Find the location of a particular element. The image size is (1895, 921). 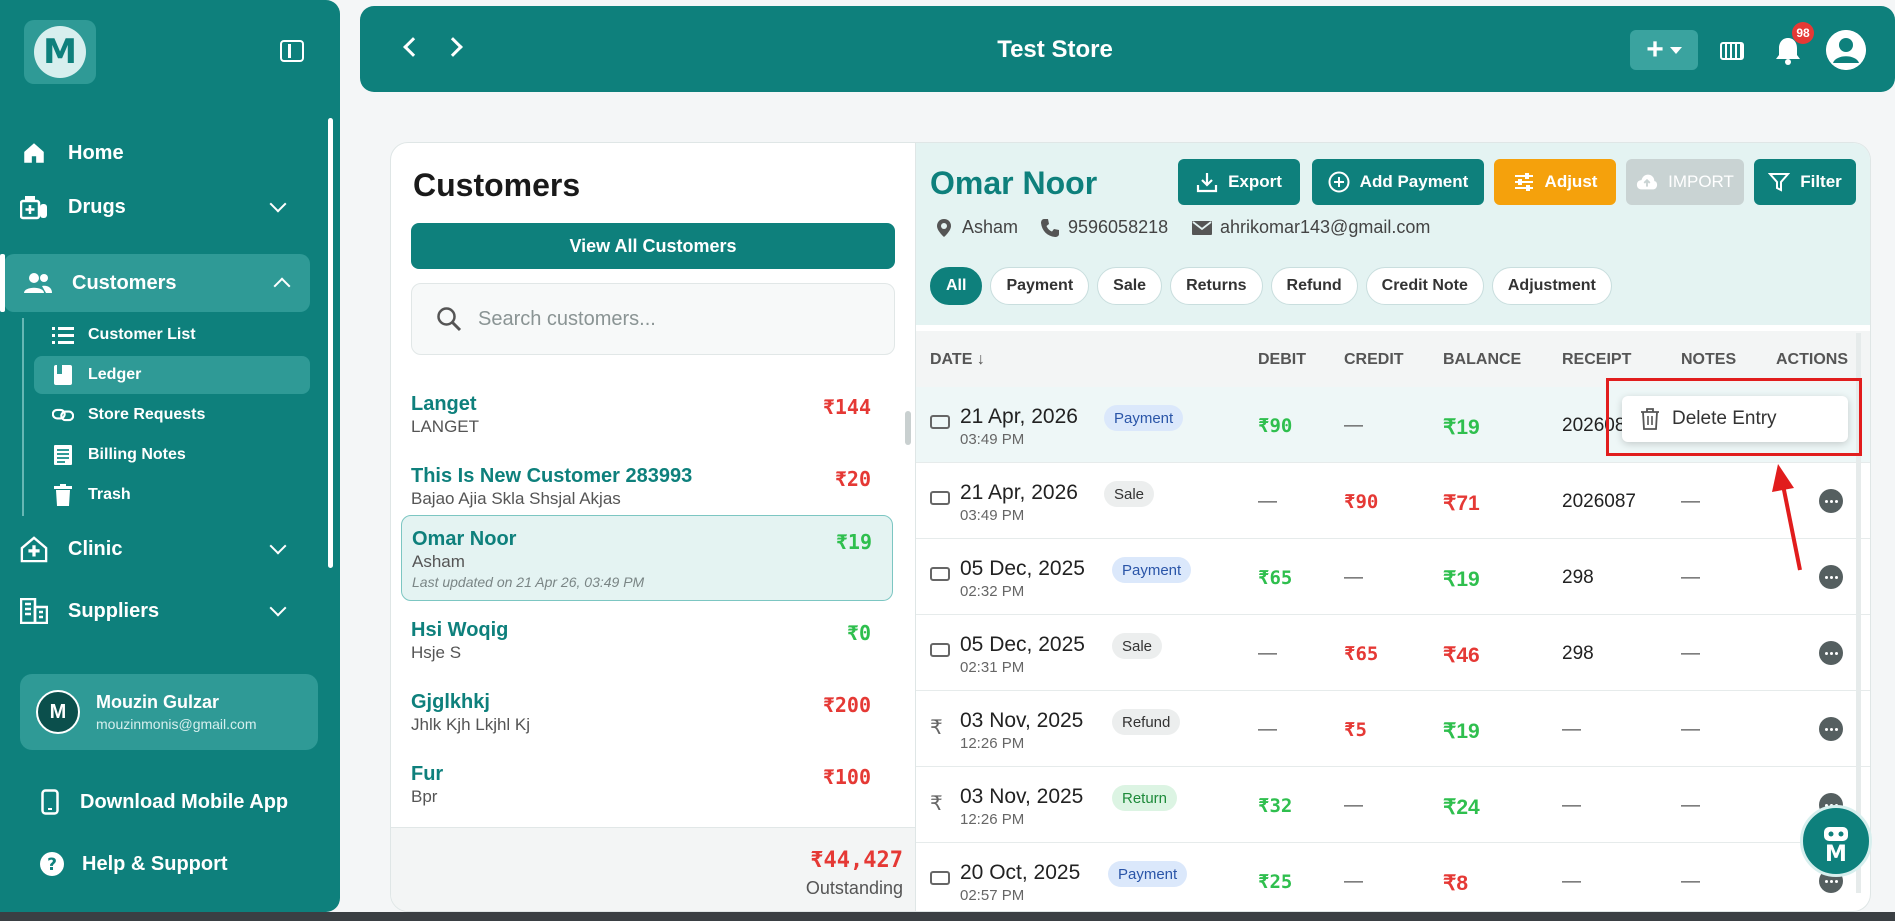

filter-button: Filter is located at coordinates (1805, 182).